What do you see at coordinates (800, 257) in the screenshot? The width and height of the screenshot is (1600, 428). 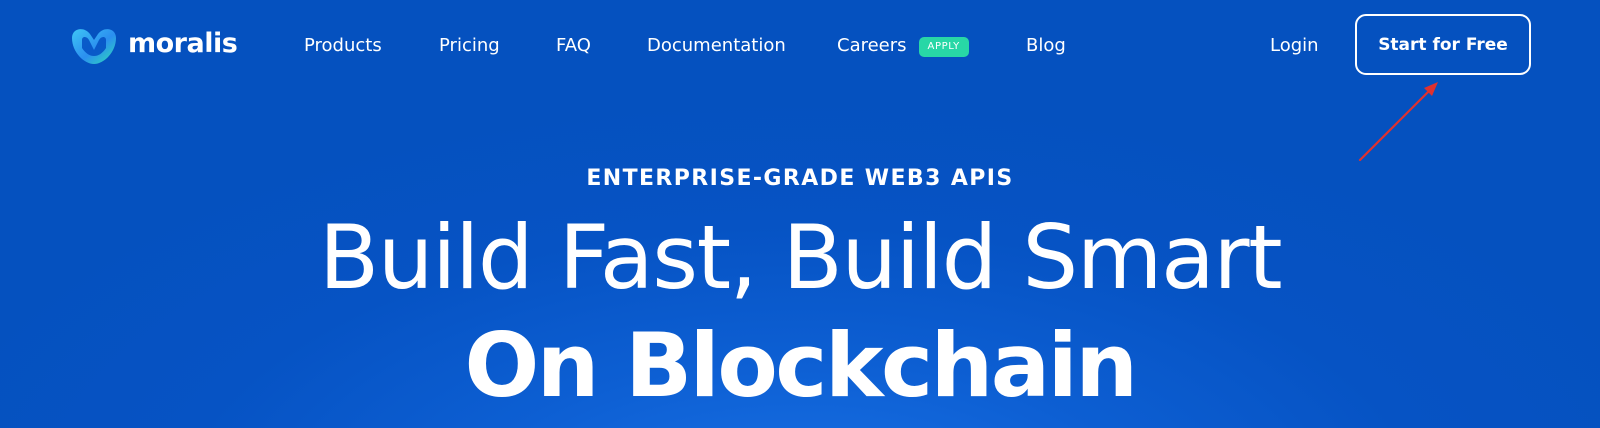 I see `hero-headline-line1: Build Fast, Build Smart` at bounding box center [800, 257].